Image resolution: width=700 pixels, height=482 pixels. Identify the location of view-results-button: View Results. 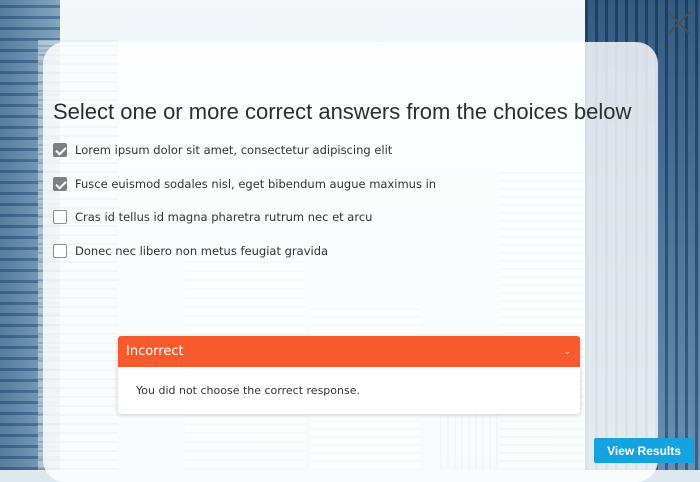
(644, 450).